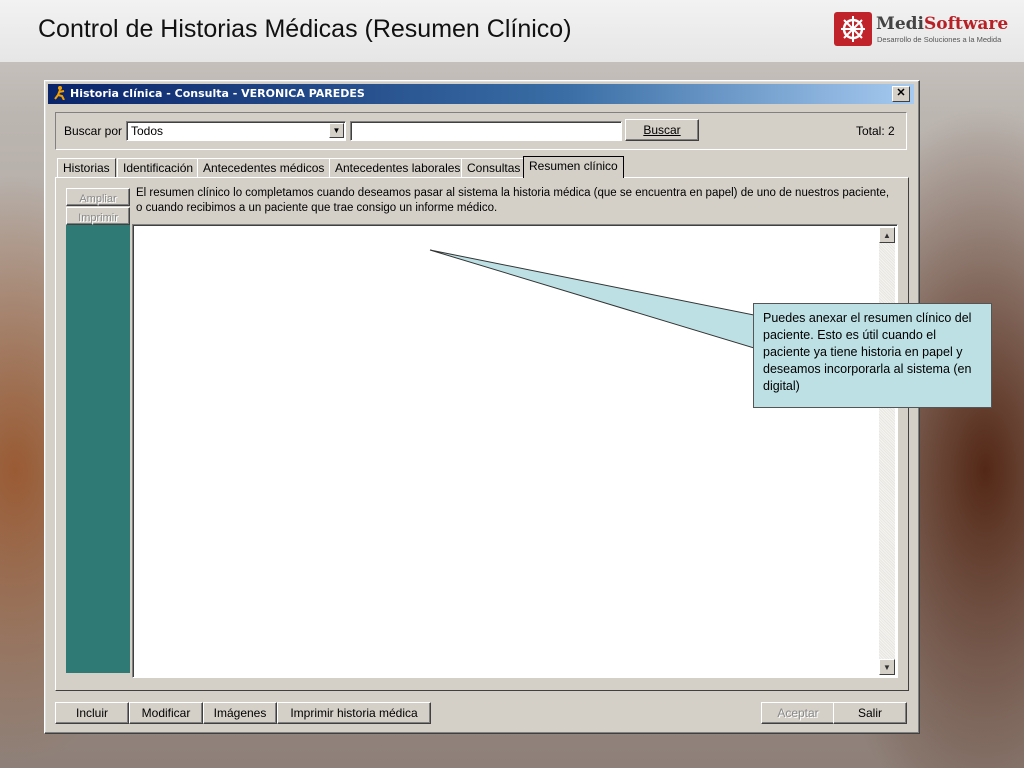  Describe the element at coordinates (966, 24) in the screenshot. I see `logo-name-b: Software` at that location.